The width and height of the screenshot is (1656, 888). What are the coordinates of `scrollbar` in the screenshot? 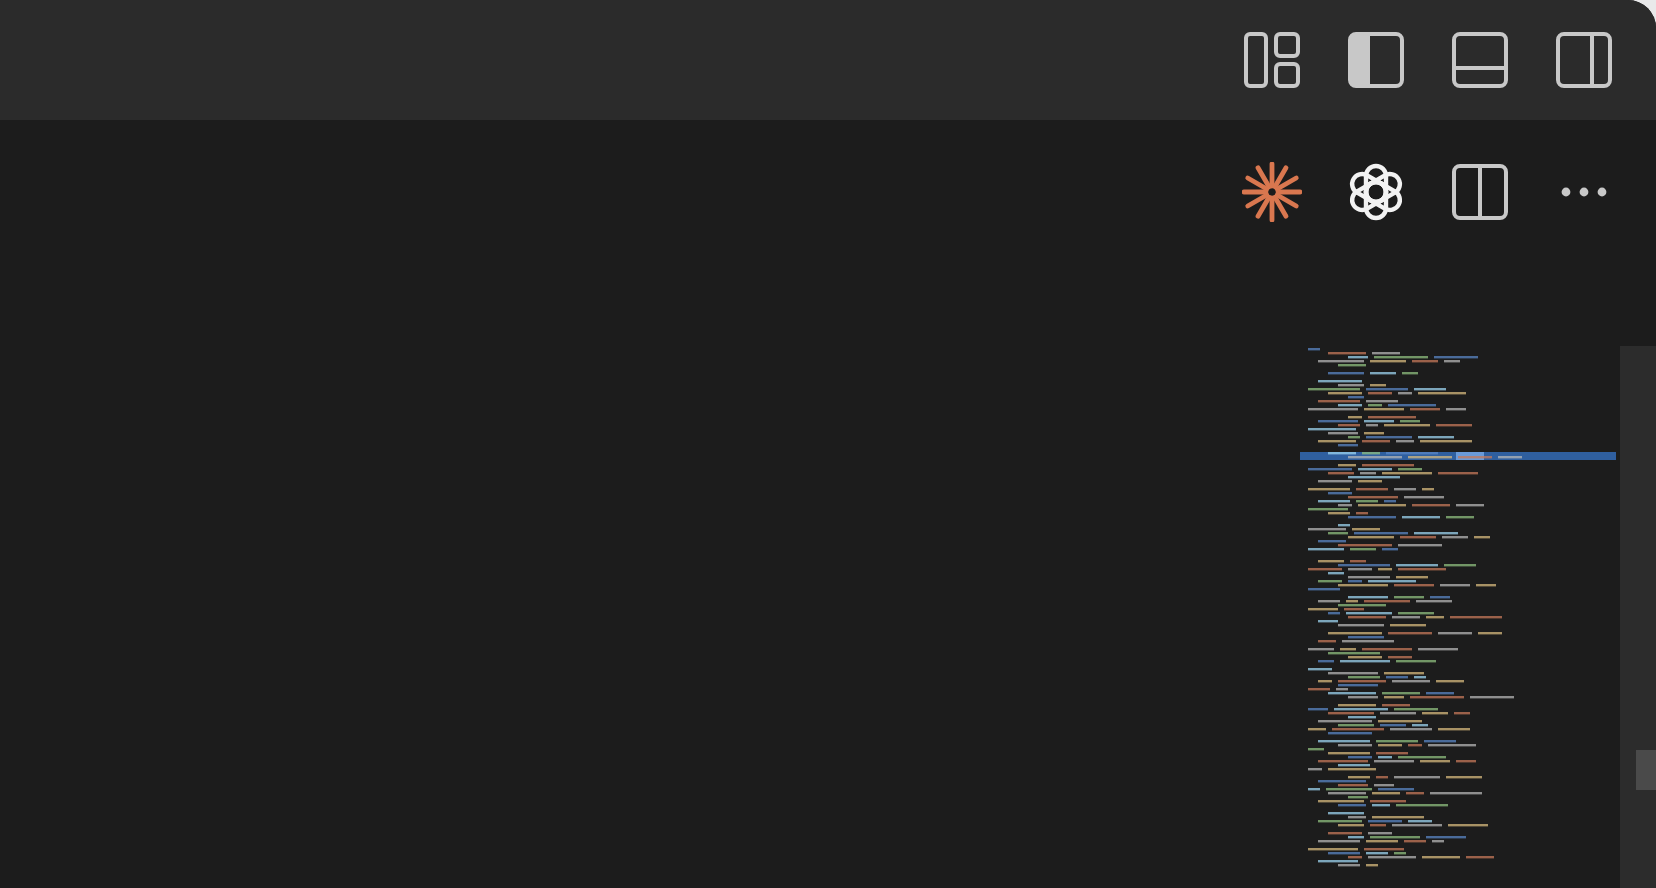 It's located at (1638, 617).